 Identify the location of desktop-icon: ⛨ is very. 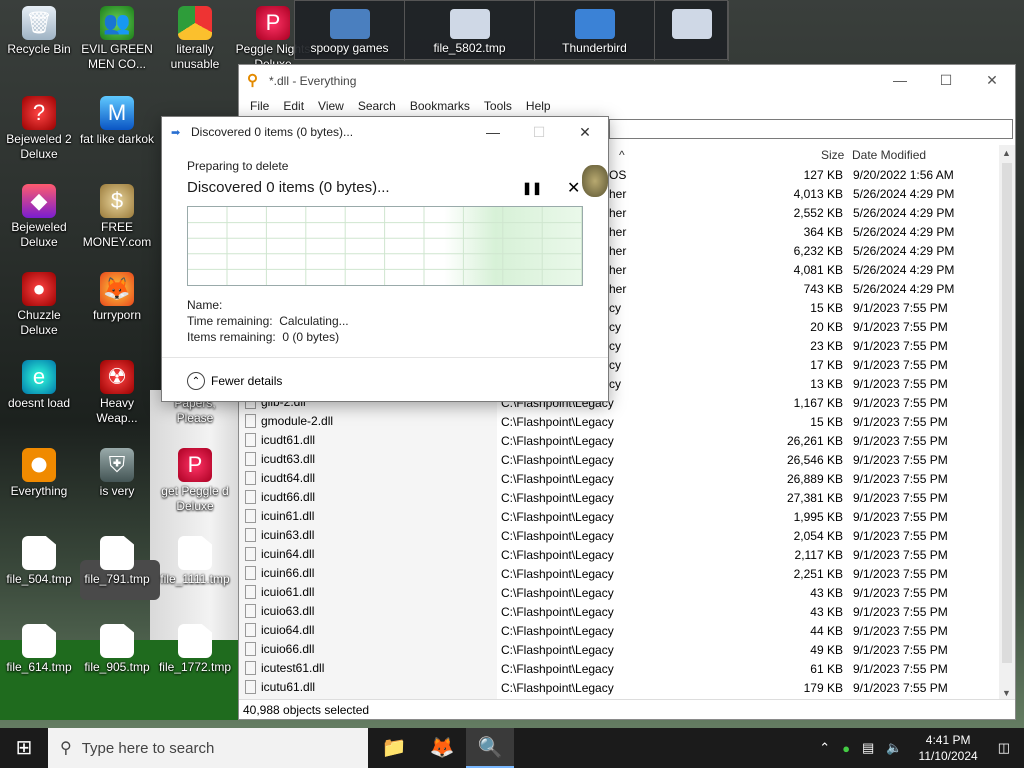
(117, 473).